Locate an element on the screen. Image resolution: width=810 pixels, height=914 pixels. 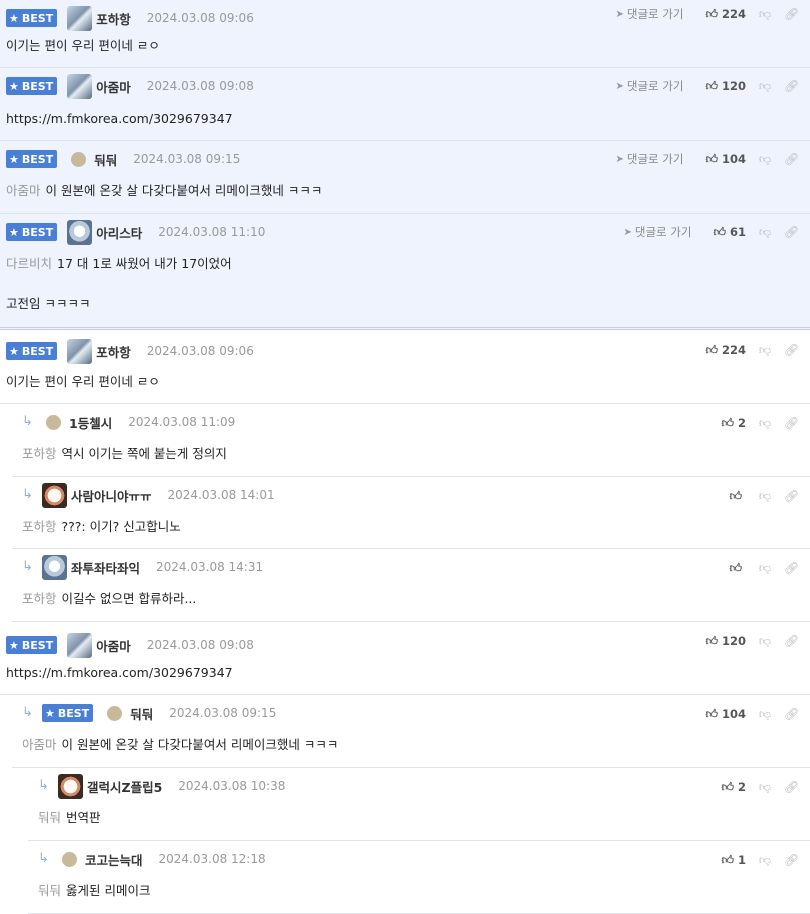
nickname: 좌투좌타좌익 is located at coordinates (105, 567).